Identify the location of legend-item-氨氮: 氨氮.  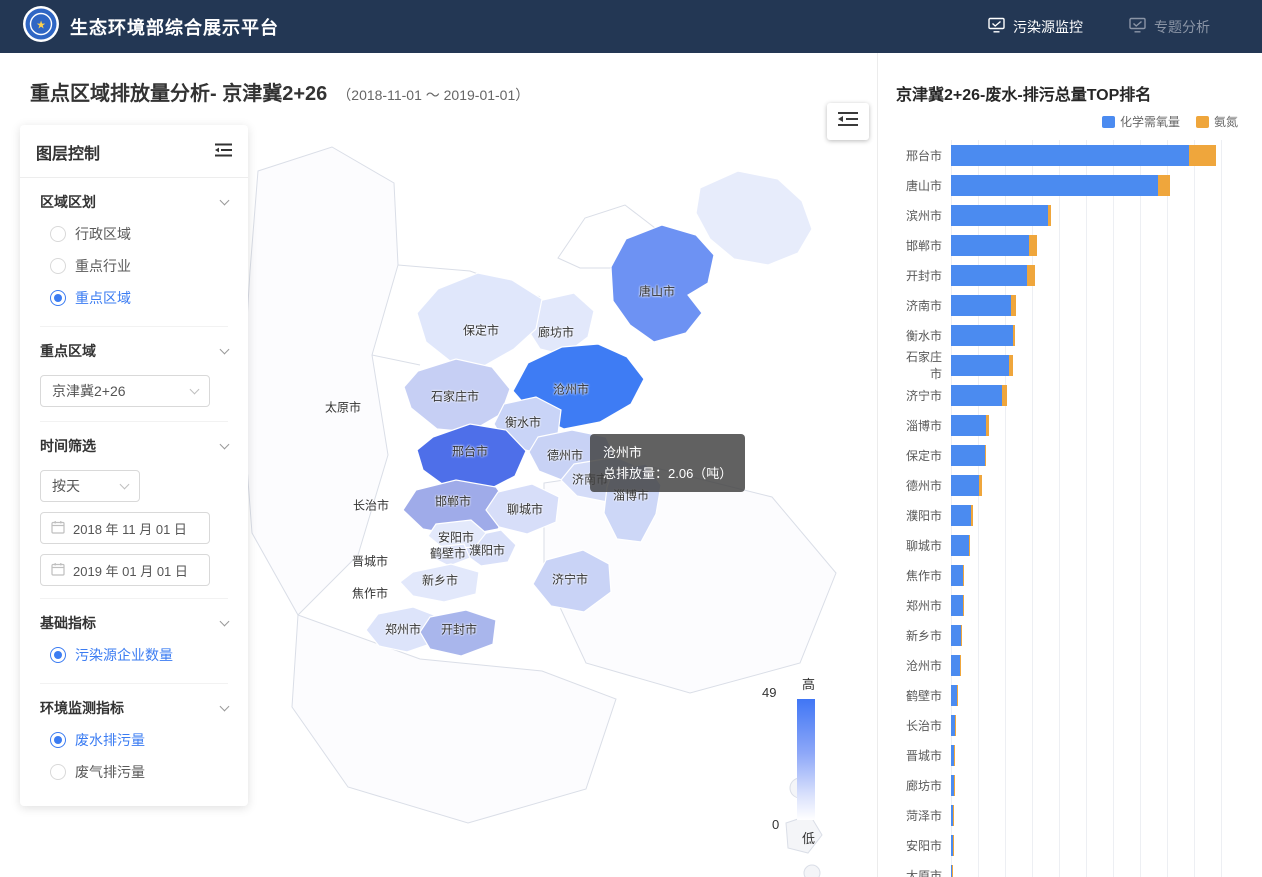
(1216, 121).